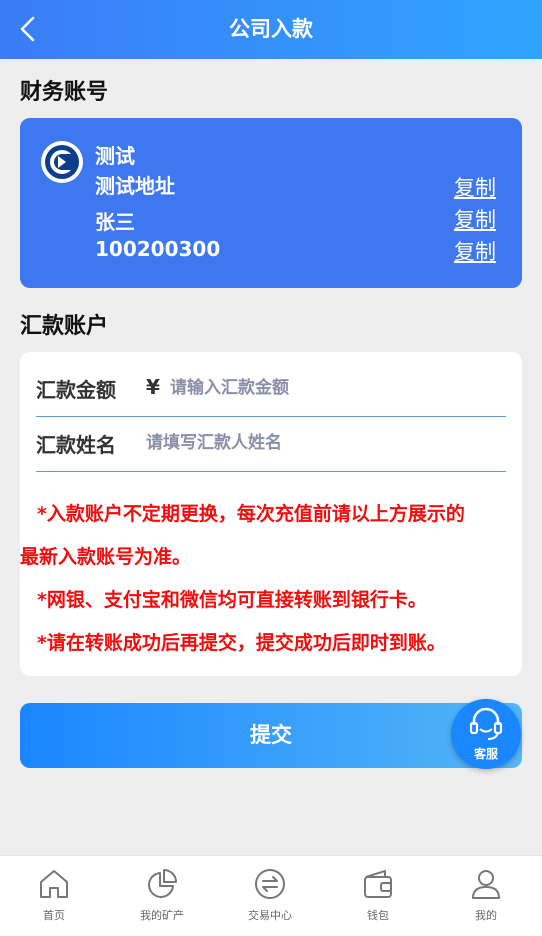 Image resolution: width=542 pixels, height=936 pixels. What do you see at coordinates (271, 735) in the screenshot?
I see `submit-button: 提交` at bounding box center [271, 735].